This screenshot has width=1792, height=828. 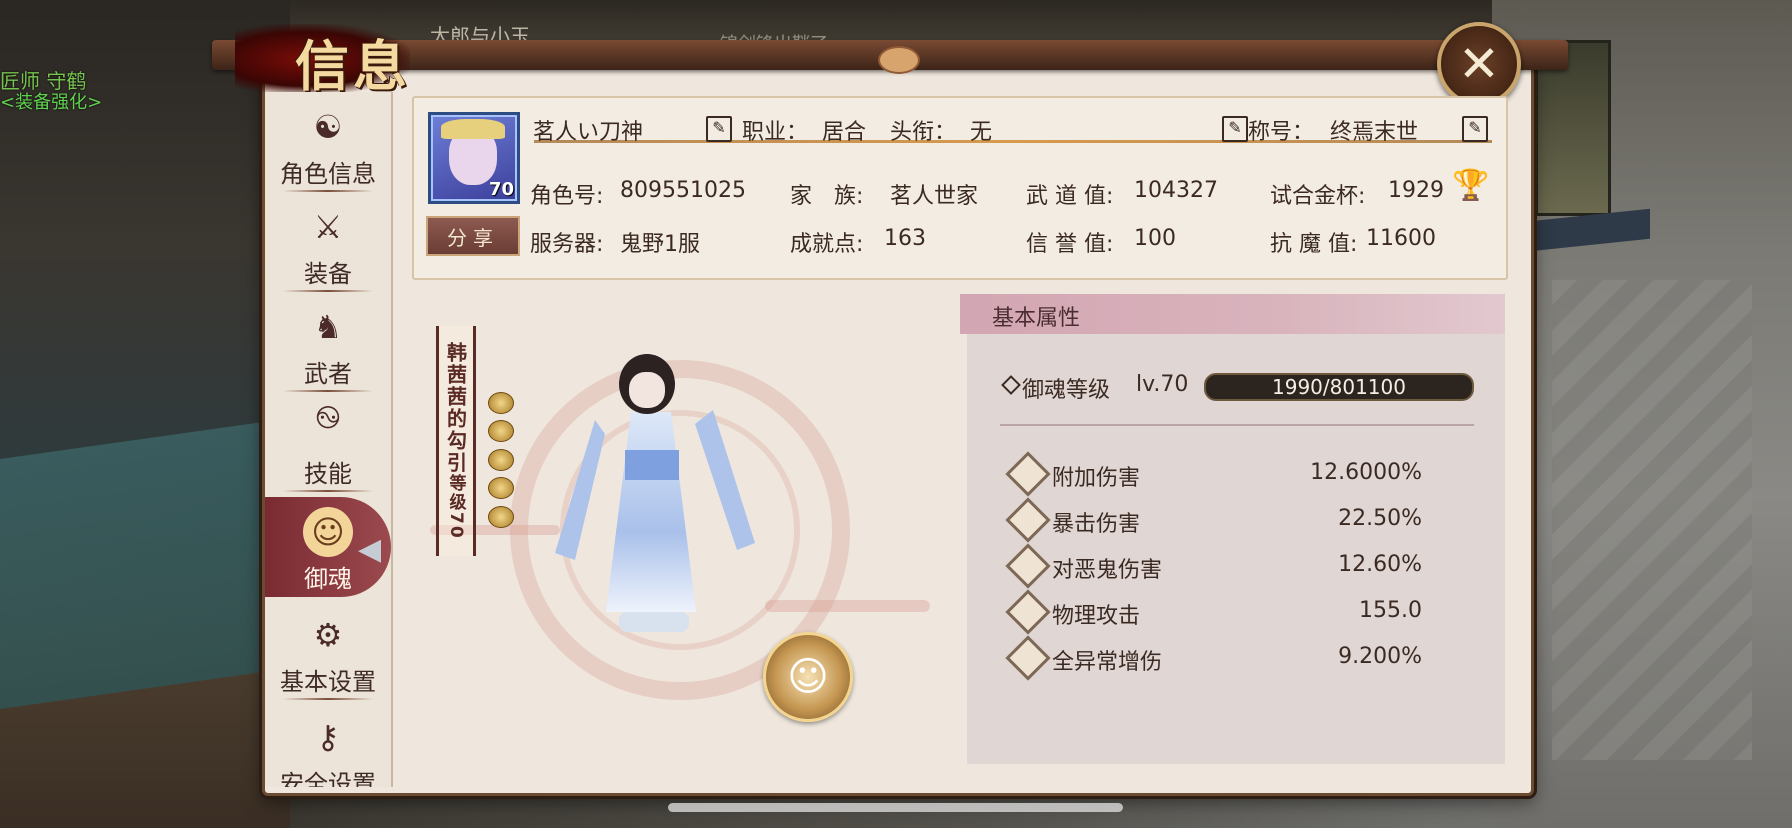 What do you see at coordinates (328, 532) in the screenshot?
I see `soul-icon: ☺` at bounding box center [328, 532].